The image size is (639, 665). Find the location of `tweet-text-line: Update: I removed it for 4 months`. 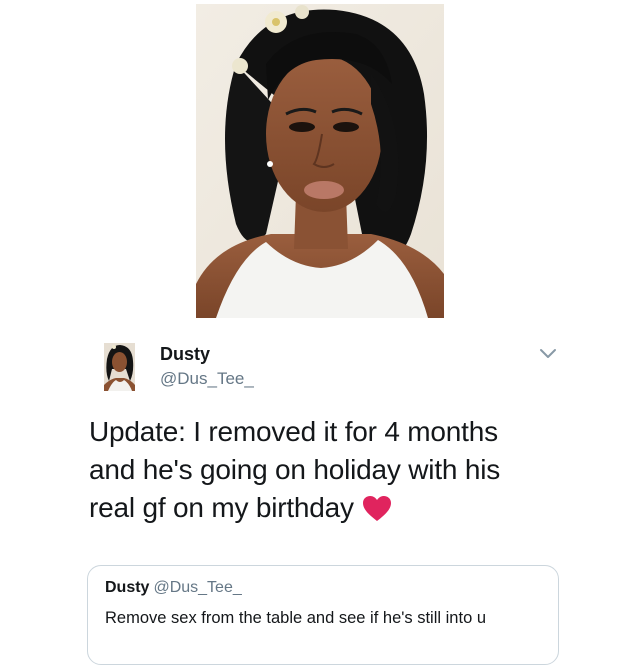

tweet-text-line: Update: I removed it for 4 months is located at coordinates (293, 431).